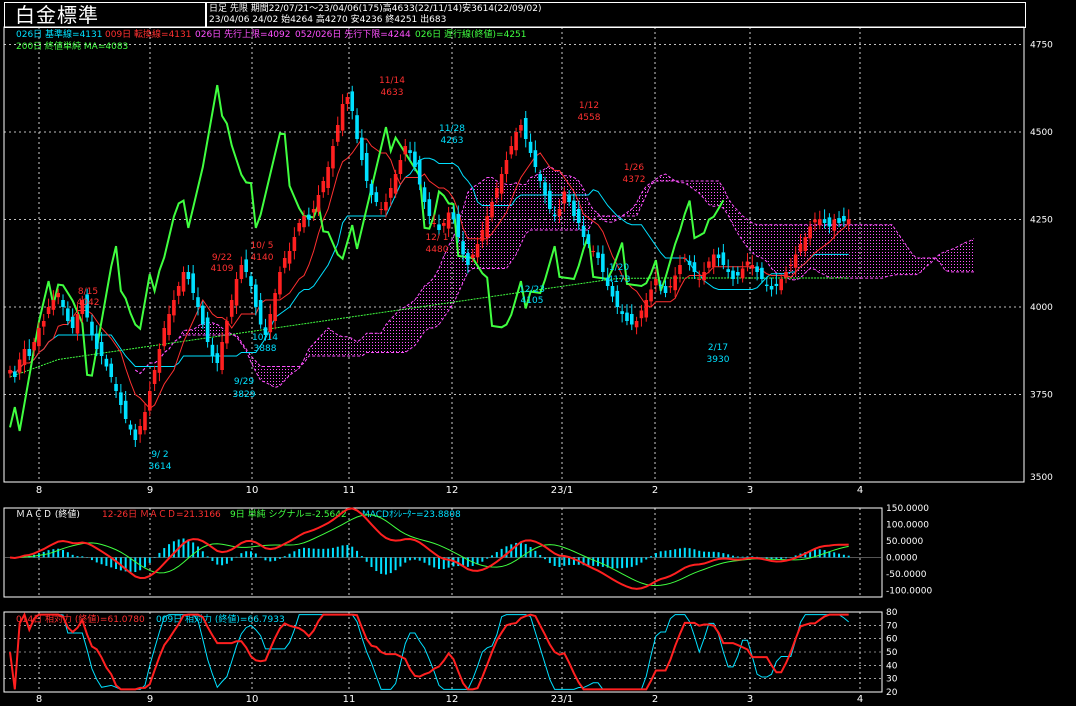 The height and width of the screenshot is (706, 1076). Describe the element at coordinates (452, 141) in the screenshot. I see `price-annotation-value: 4263` at that location.